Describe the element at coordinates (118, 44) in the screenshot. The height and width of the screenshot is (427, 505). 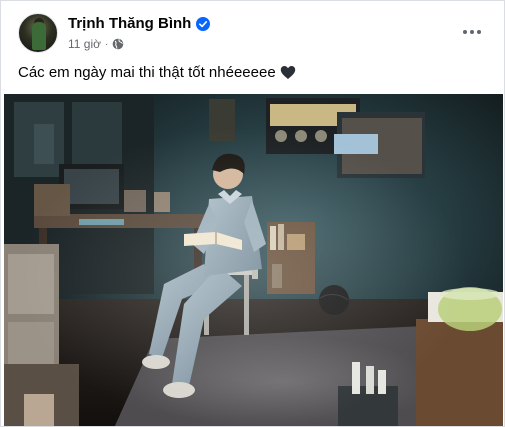
I see `globe-icon` at that location.